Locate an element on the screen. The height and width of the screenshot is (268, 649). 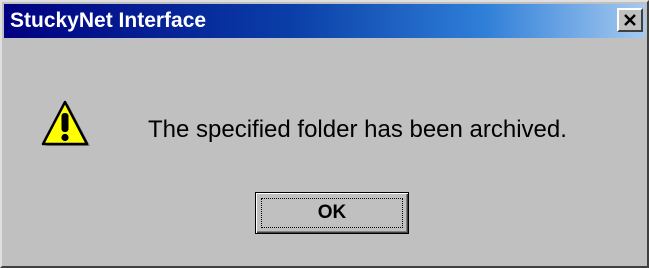
warning-icon is located at coordinates (65, 123).